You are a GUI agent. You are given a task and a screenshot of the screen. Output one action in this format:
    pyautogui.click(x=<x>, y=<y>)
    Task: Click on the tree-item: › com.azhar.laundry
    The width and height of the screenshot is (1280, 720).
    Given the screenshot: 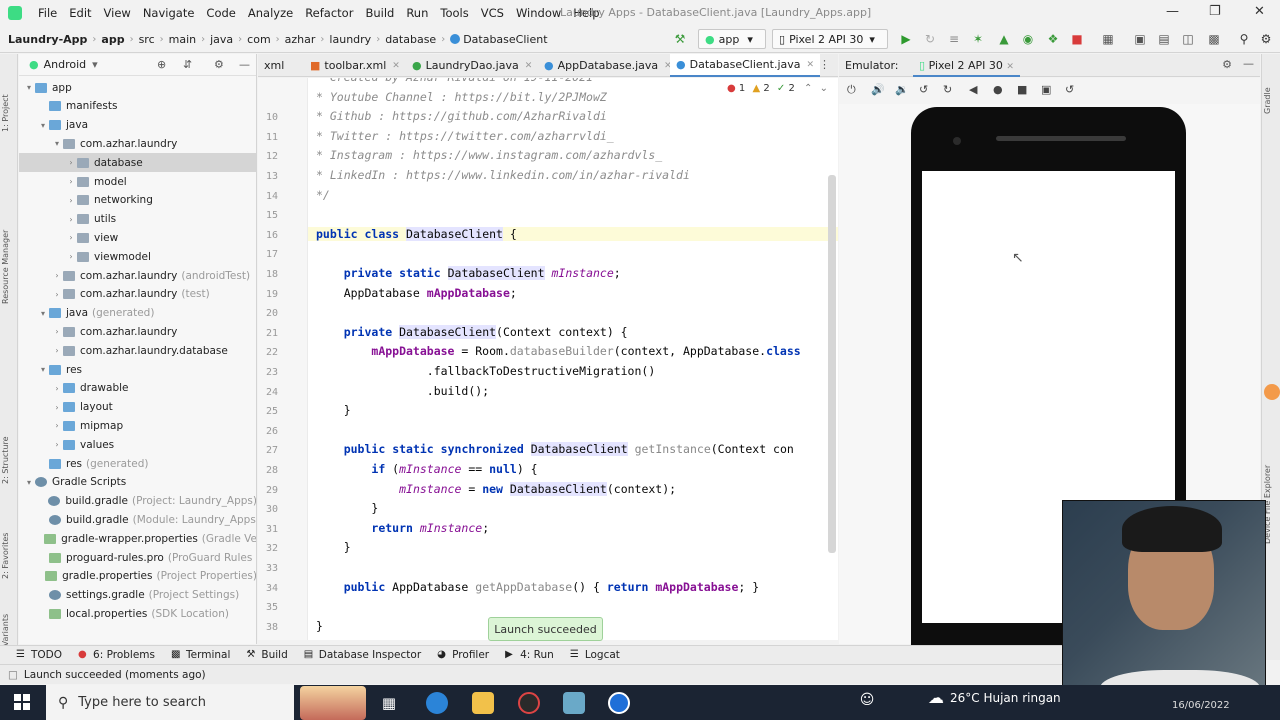 What is the action you would take?
    pyautogui.click(x=137, y=331)
    